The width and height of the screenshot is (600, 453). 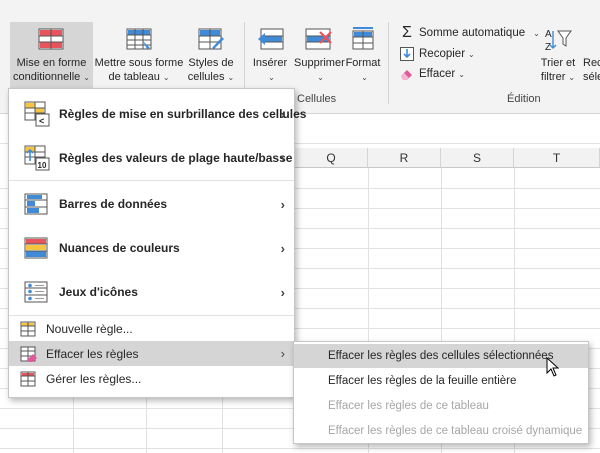 I want to click on svg-text: A, so click(x=548, y=34).